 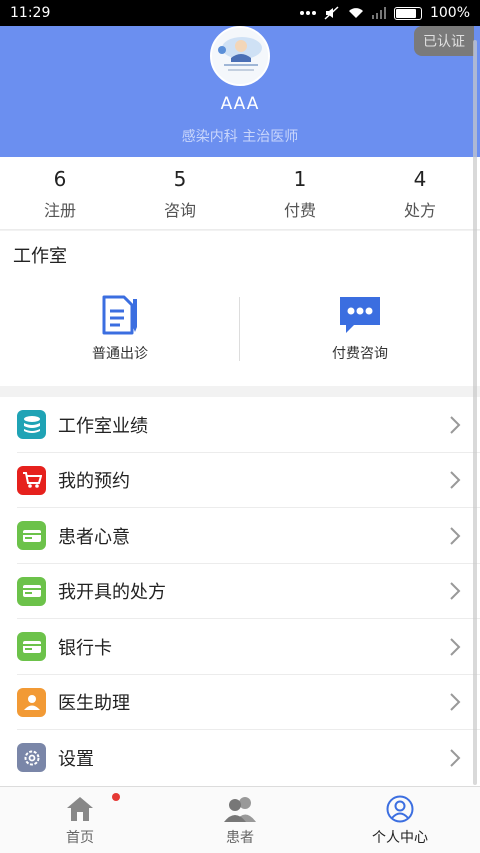 What do you see at coordinates (400, 838) in the screenshot?
I see `tab-label: 个人中心` at bounding box center [400, 838].